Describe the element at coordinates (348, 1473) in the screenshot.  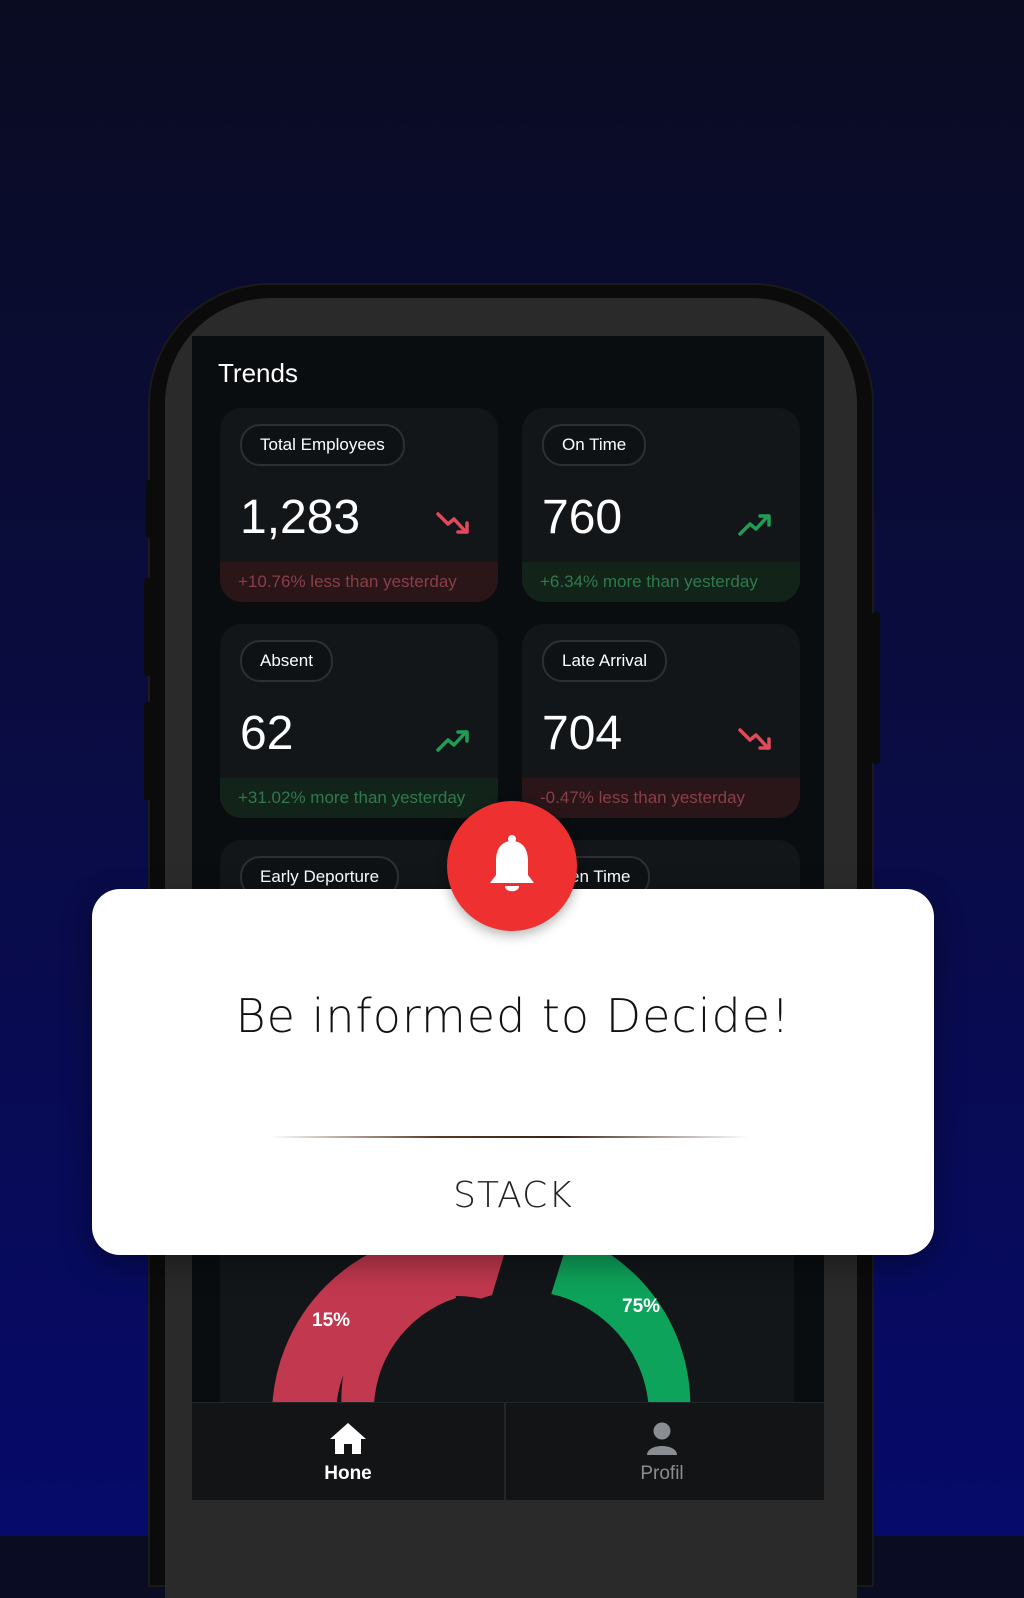
I see `tab-home-label: Hone` at that location.